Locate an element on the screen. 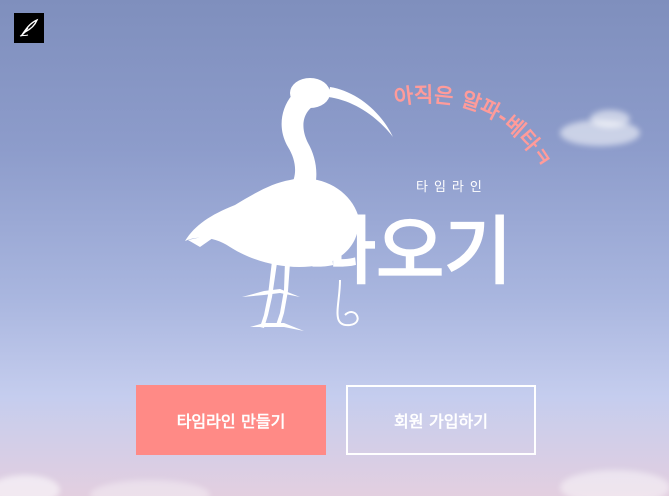 The width and height of the screenshot is (669, 496). svg-text: 아직은 알파-베타ㅋ is located at coordinates (475, 127).